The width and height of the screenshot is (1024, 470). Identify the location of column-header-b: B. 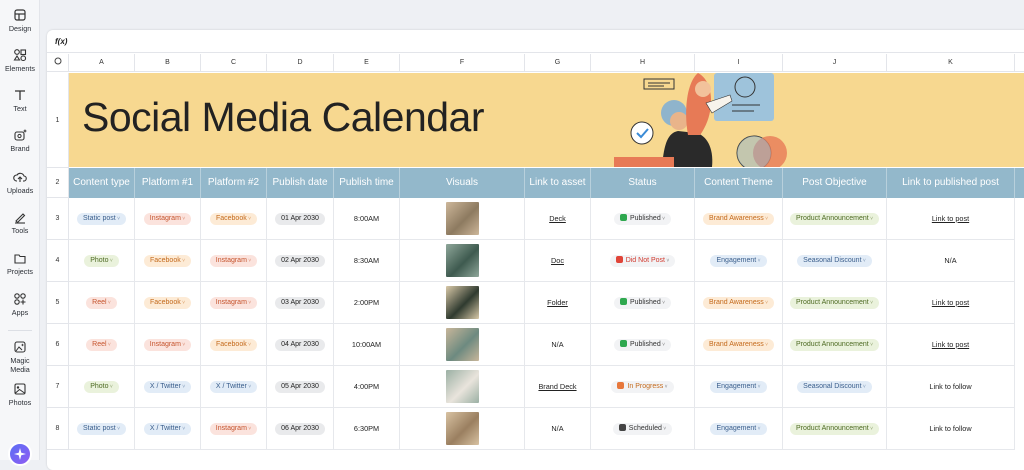
(168, 63).